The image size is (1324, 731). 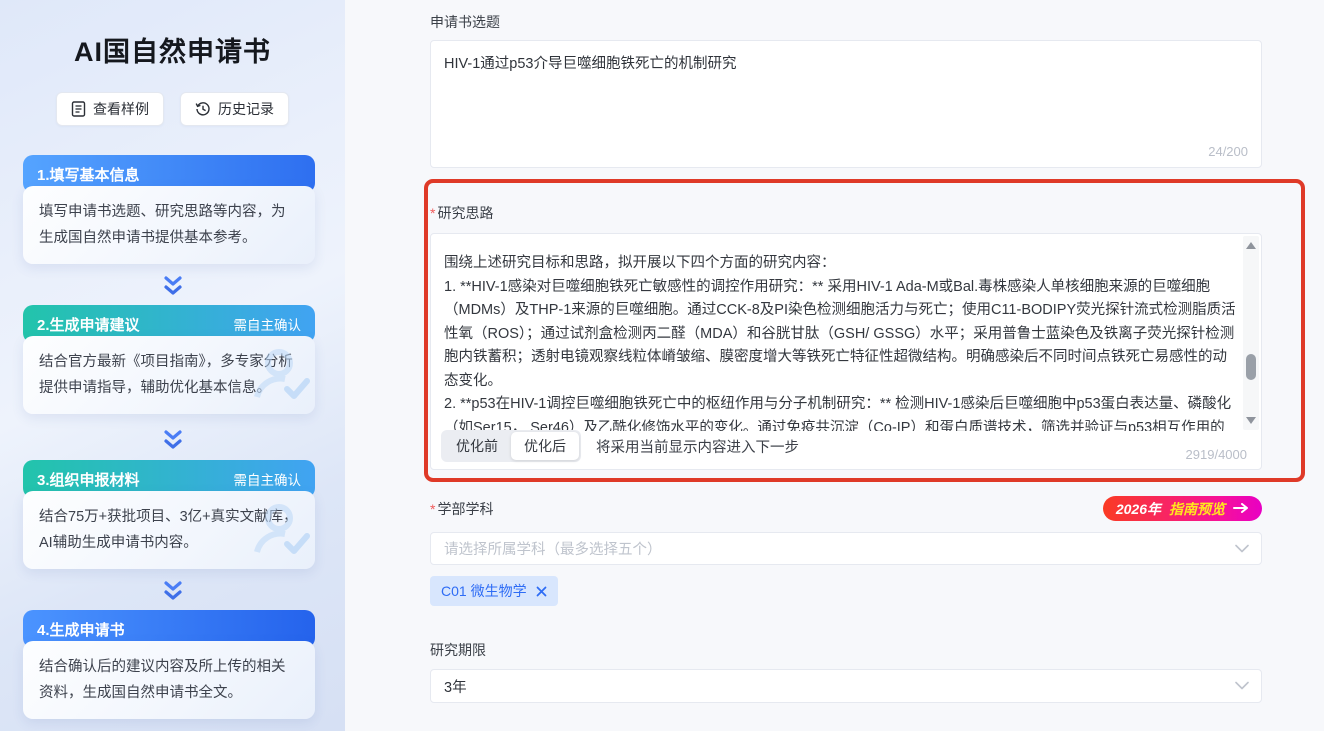 What do you see at coordinates (844, 446) in the screenshot?
I see `approach-footer: 优化前 优化后 将采用当前显示内容进入下一步 2919/4000` at bounding box center [844, 446].